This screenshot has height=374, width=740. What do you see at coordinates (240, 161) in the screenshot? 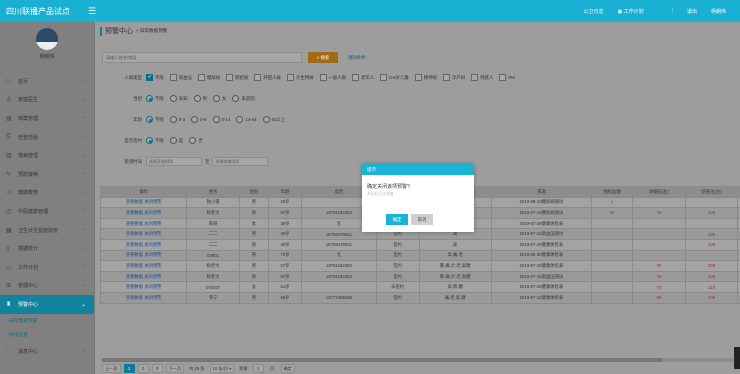
I see `end-date-input: 选择结束时间` at bounding box center [240, 161].